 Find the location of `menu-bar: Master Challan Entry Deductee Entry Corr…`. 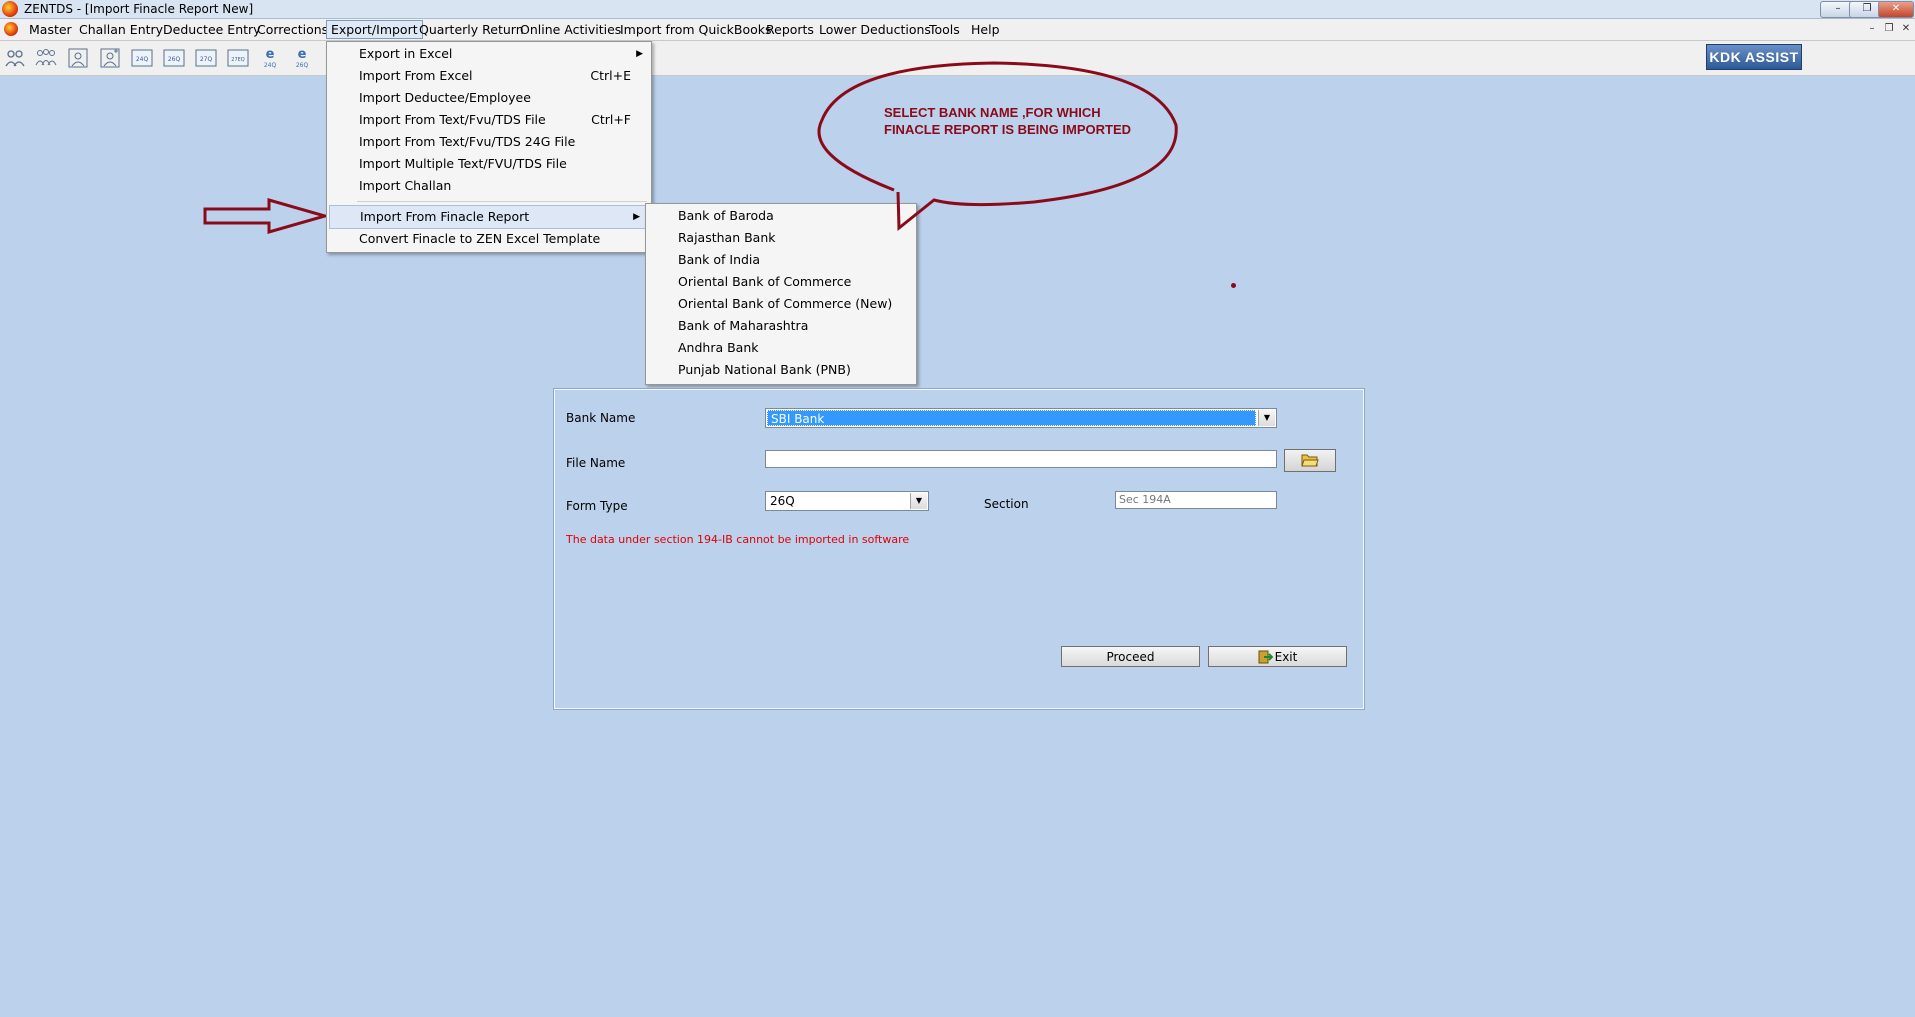

menu-bar: Master Challan Entry Deductee Entry Corr… is located at coordinates (957, 30).